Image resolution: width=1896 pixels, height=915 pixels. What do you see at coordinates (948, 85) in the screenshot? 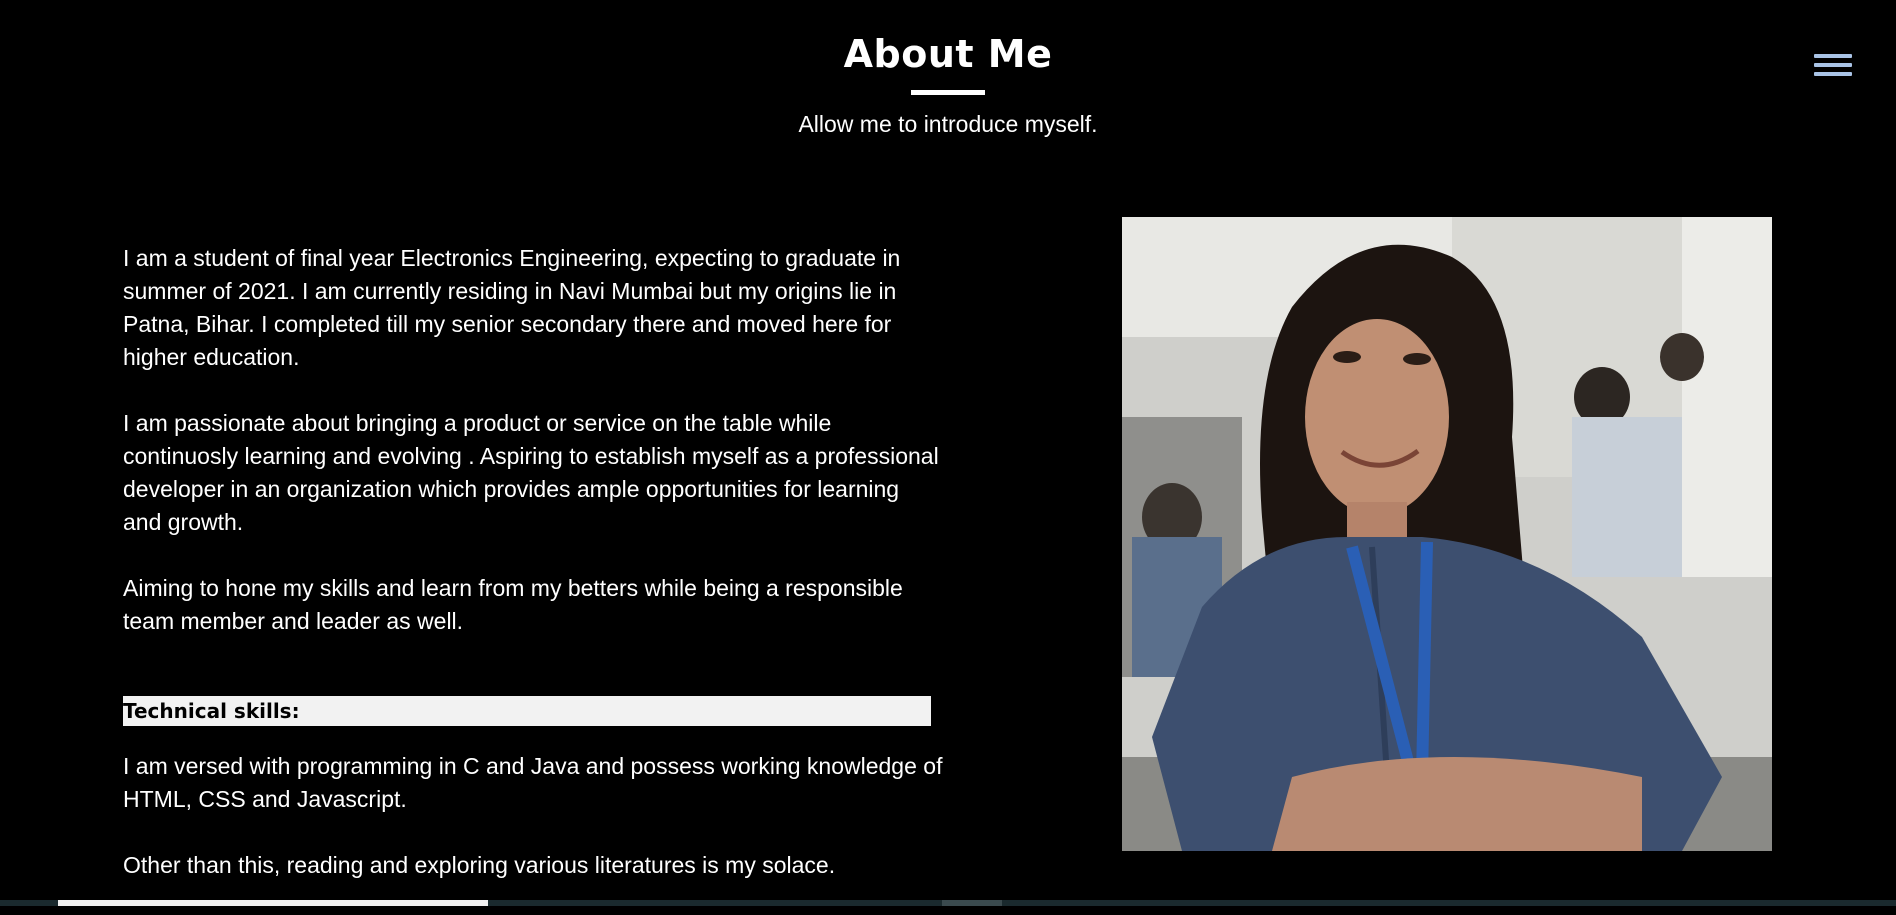
I see `page-header: About Me Allow me to introduce myself.` at bounding box center [948, 85].